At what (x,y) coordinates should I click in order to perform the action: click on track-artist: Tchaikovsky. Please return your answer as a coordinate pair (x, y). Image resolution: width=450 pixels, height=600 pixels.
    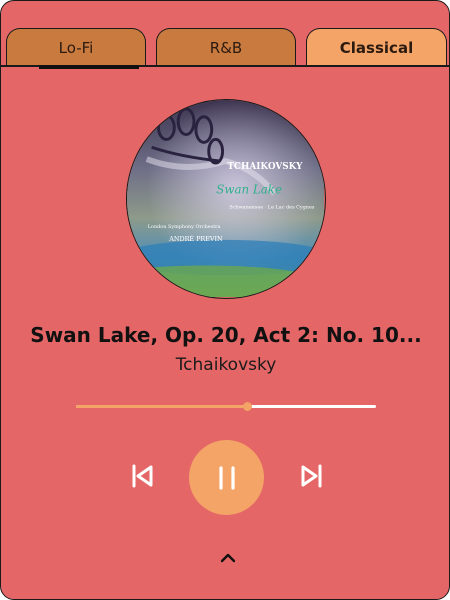
    Looking at the image, I should click on (226, 365).